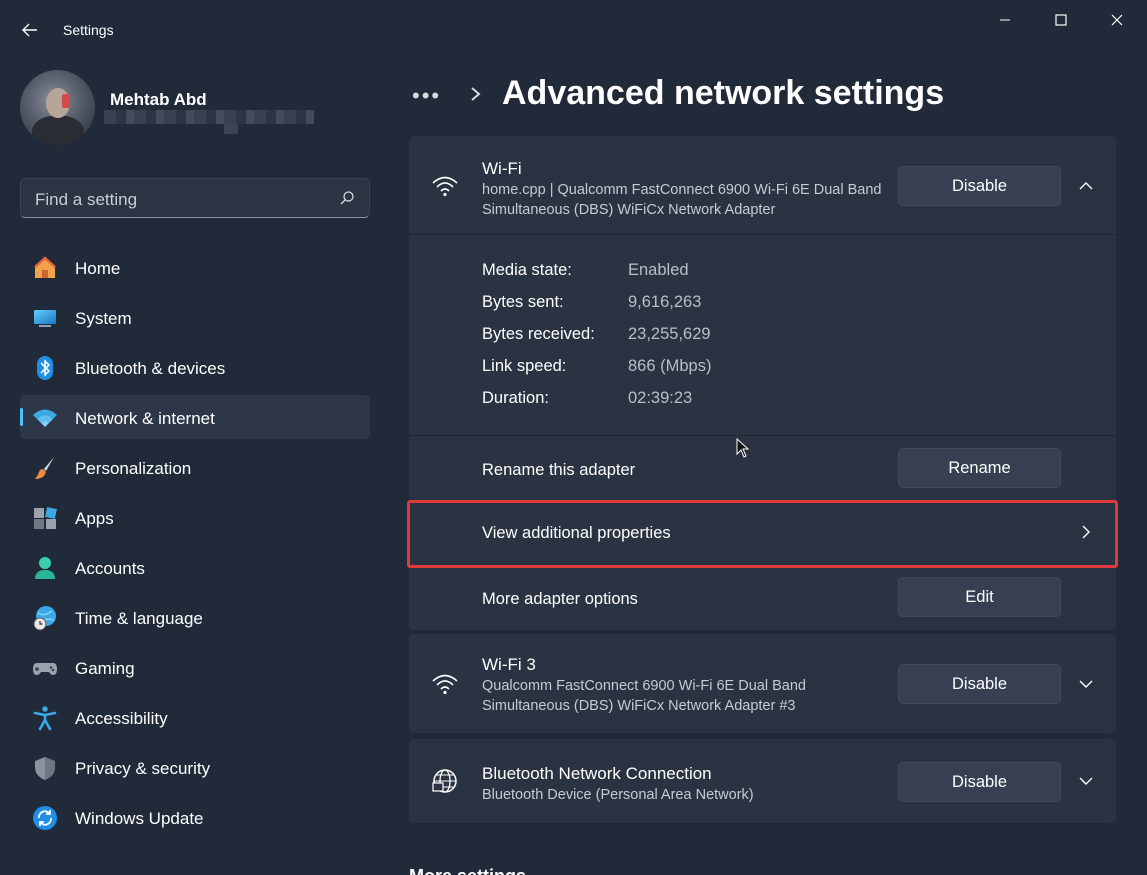 This screenshot has width=1147, height=875. I want to click on maximize-icon, so click(1061, 20).